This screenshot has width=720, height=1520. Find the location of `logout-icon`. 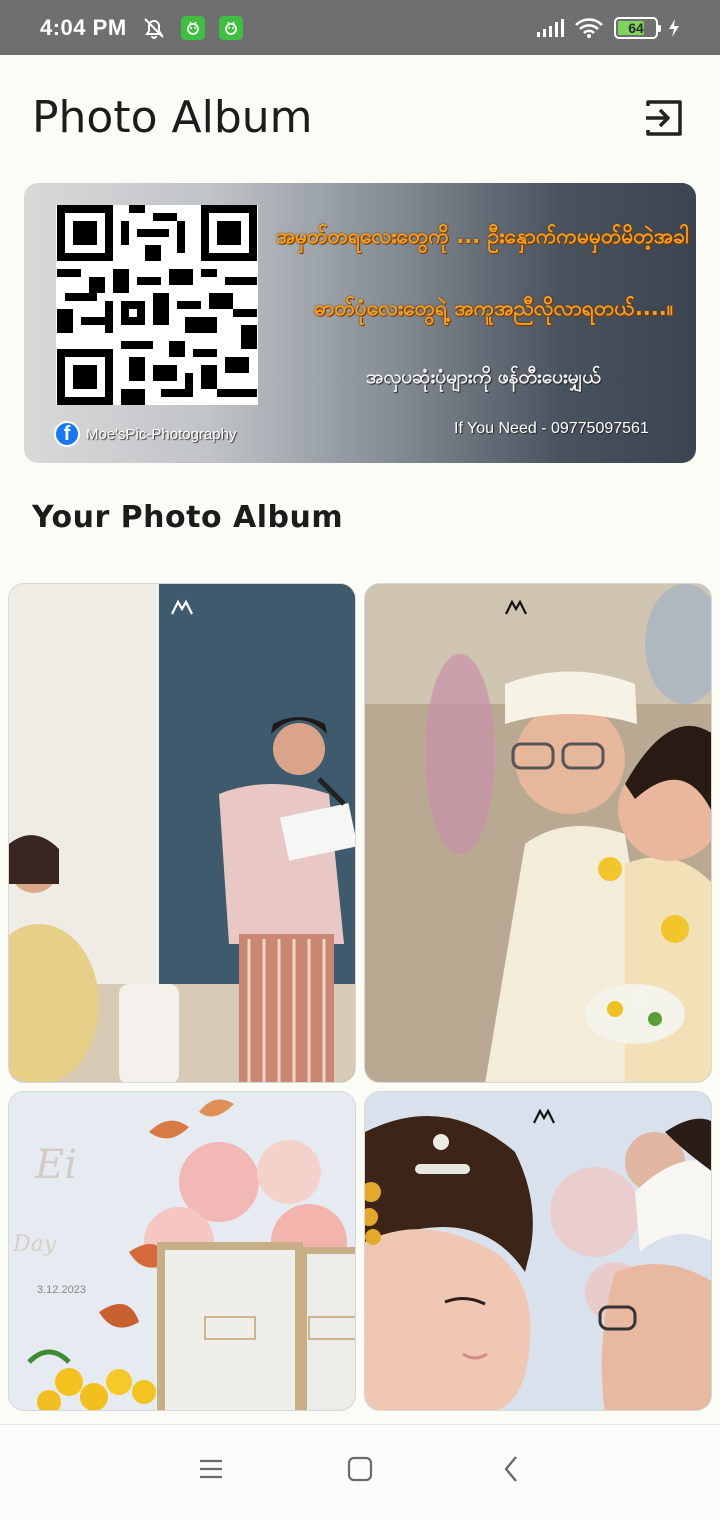

logout-icon is located at coordinates (664, 120).